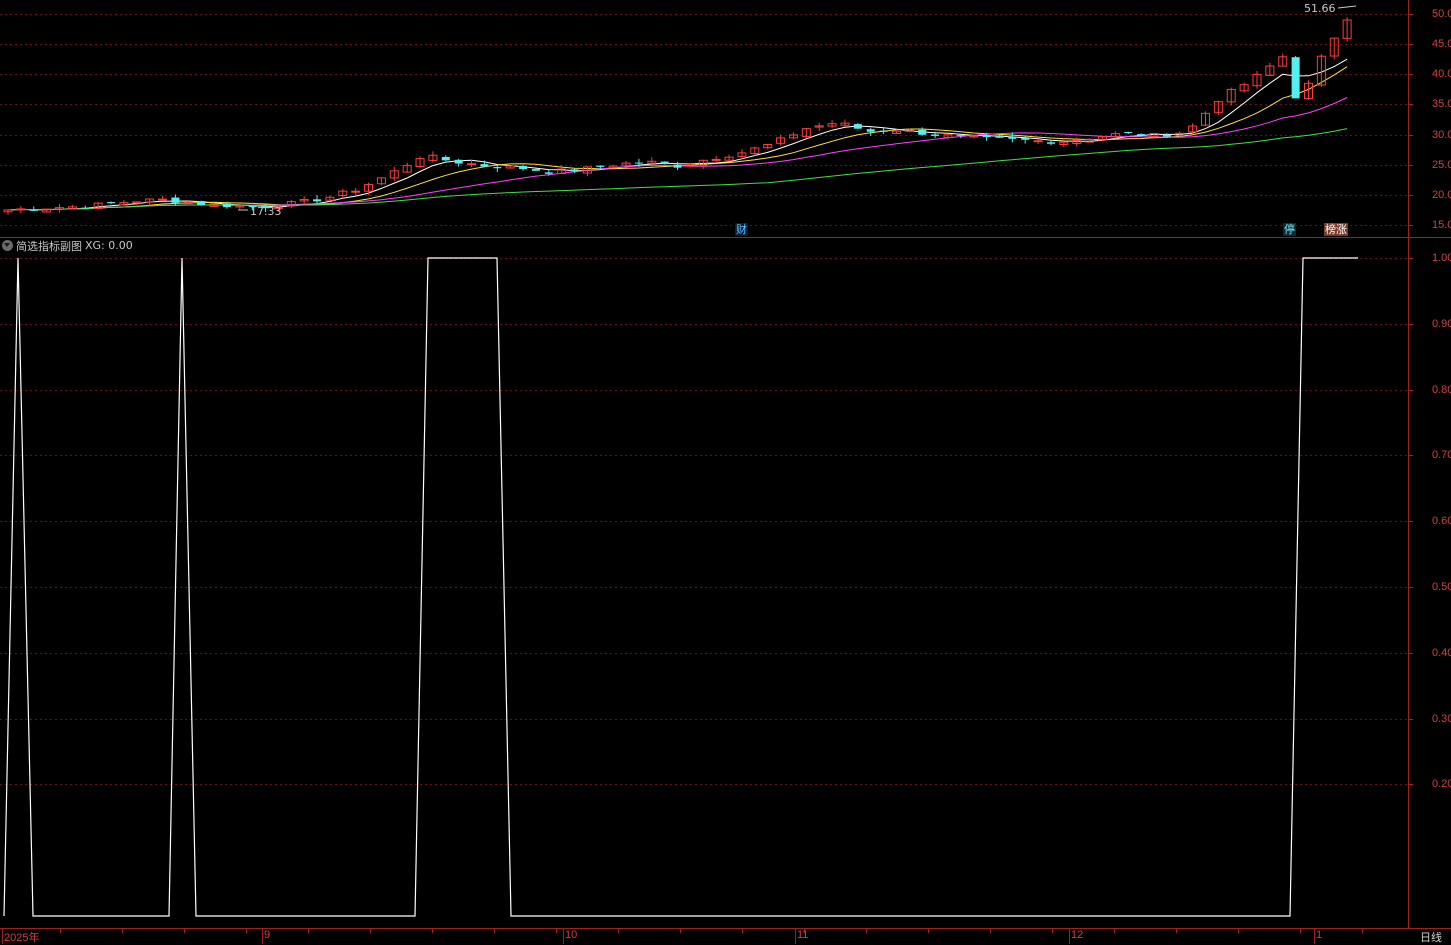 This screenshot has width=1451, height=945. What do you see at coordinates (1441, 103) in the screenshot?
I see `price-y-tick-label: 35.00` at bounding box center [1441, 103].